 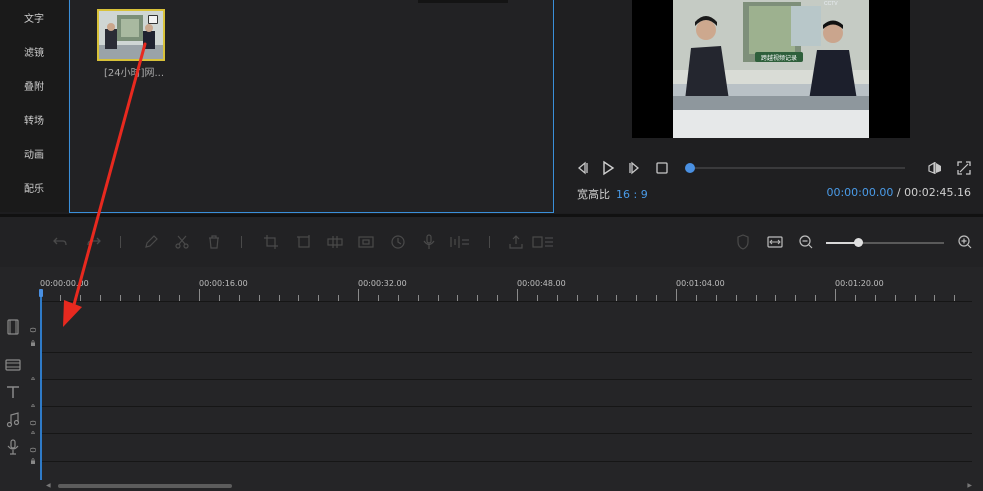 What do you see at coordinates (34, 88) in the screenshot?
I see `sidebar-item-overlay: 叠附` at bounding box center [34, 88].